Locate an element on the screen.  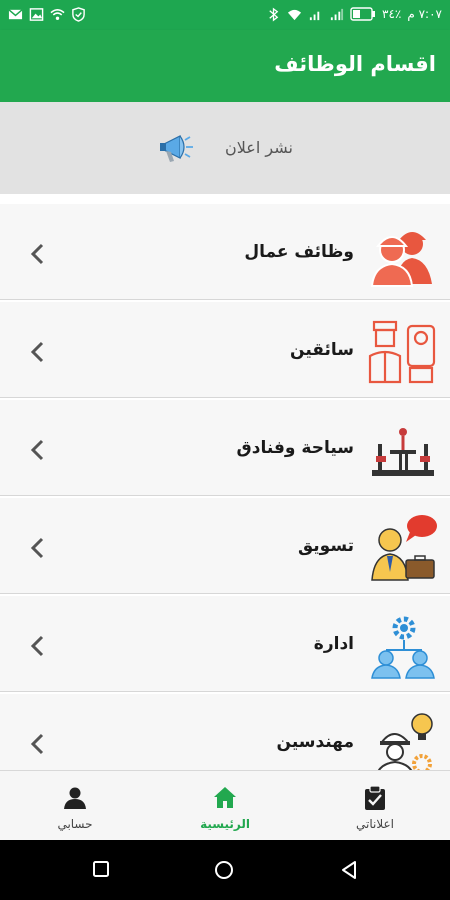
bottom-navigation: حسابي الرئيسية اعلاناتي is located at coordinates (225, 805).